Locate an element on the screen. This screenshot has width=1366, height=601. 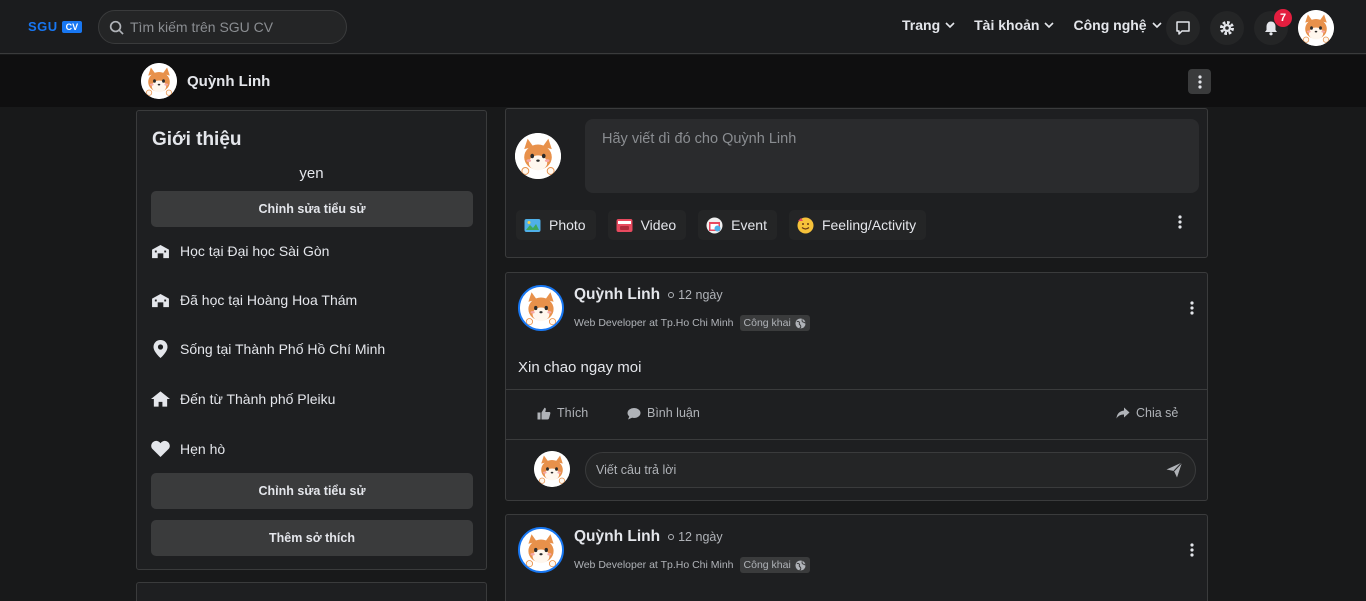
profile-name: Quỳnh Linh is located at coordinates (229, 81).